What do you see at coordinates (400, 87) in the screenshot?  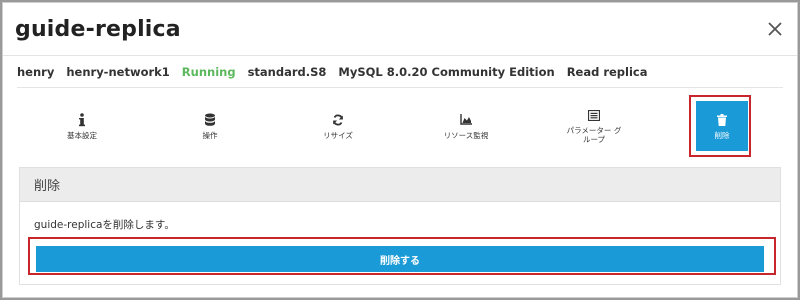 I see `info-divider` at bounding box center [400, 87].